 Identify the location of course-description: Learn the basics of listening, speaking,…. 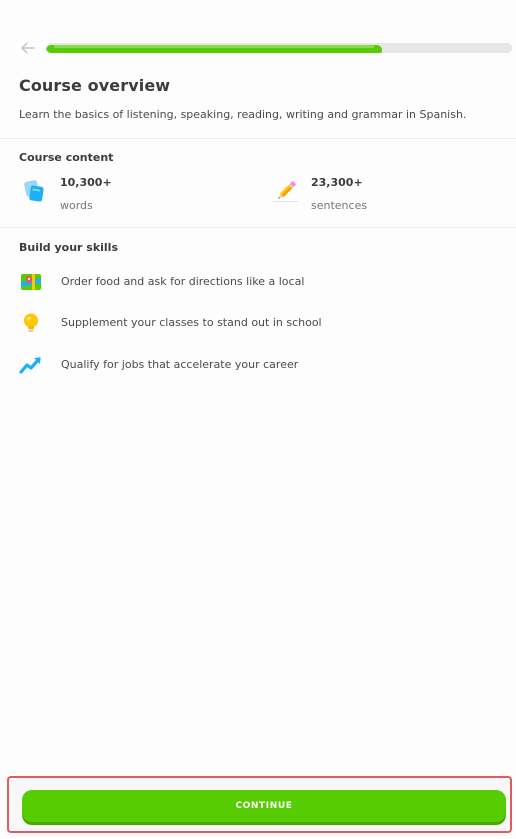
(243, 114).